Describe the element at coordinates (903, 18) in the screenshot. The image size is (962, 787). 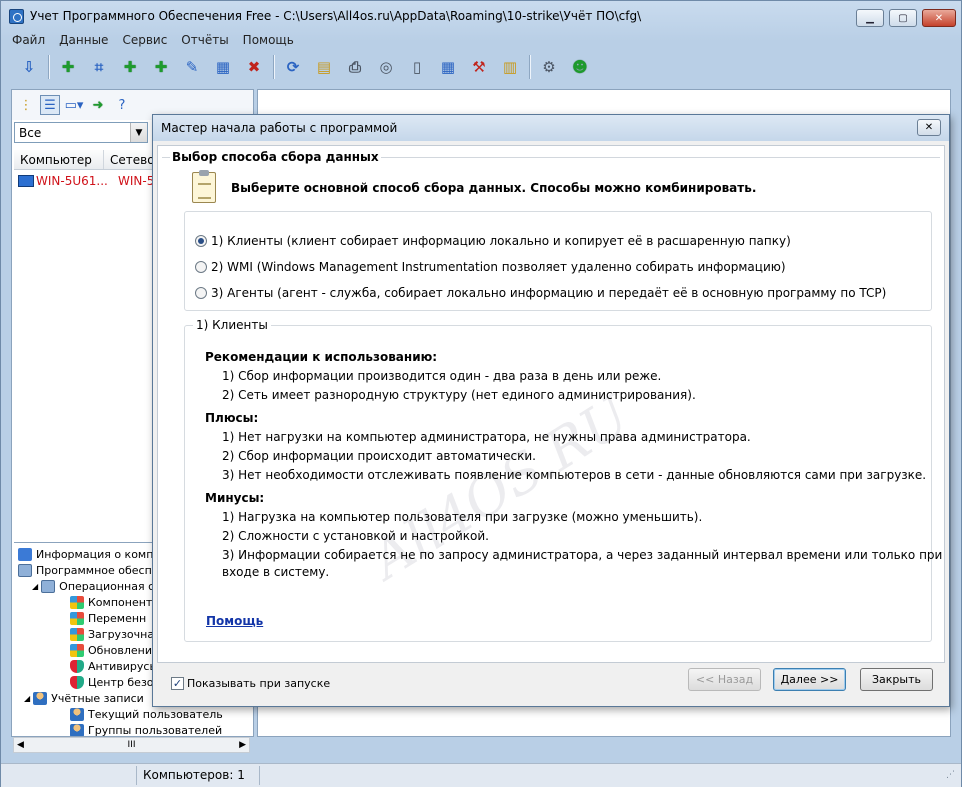
I see `maximize-button: ▢` at that location.